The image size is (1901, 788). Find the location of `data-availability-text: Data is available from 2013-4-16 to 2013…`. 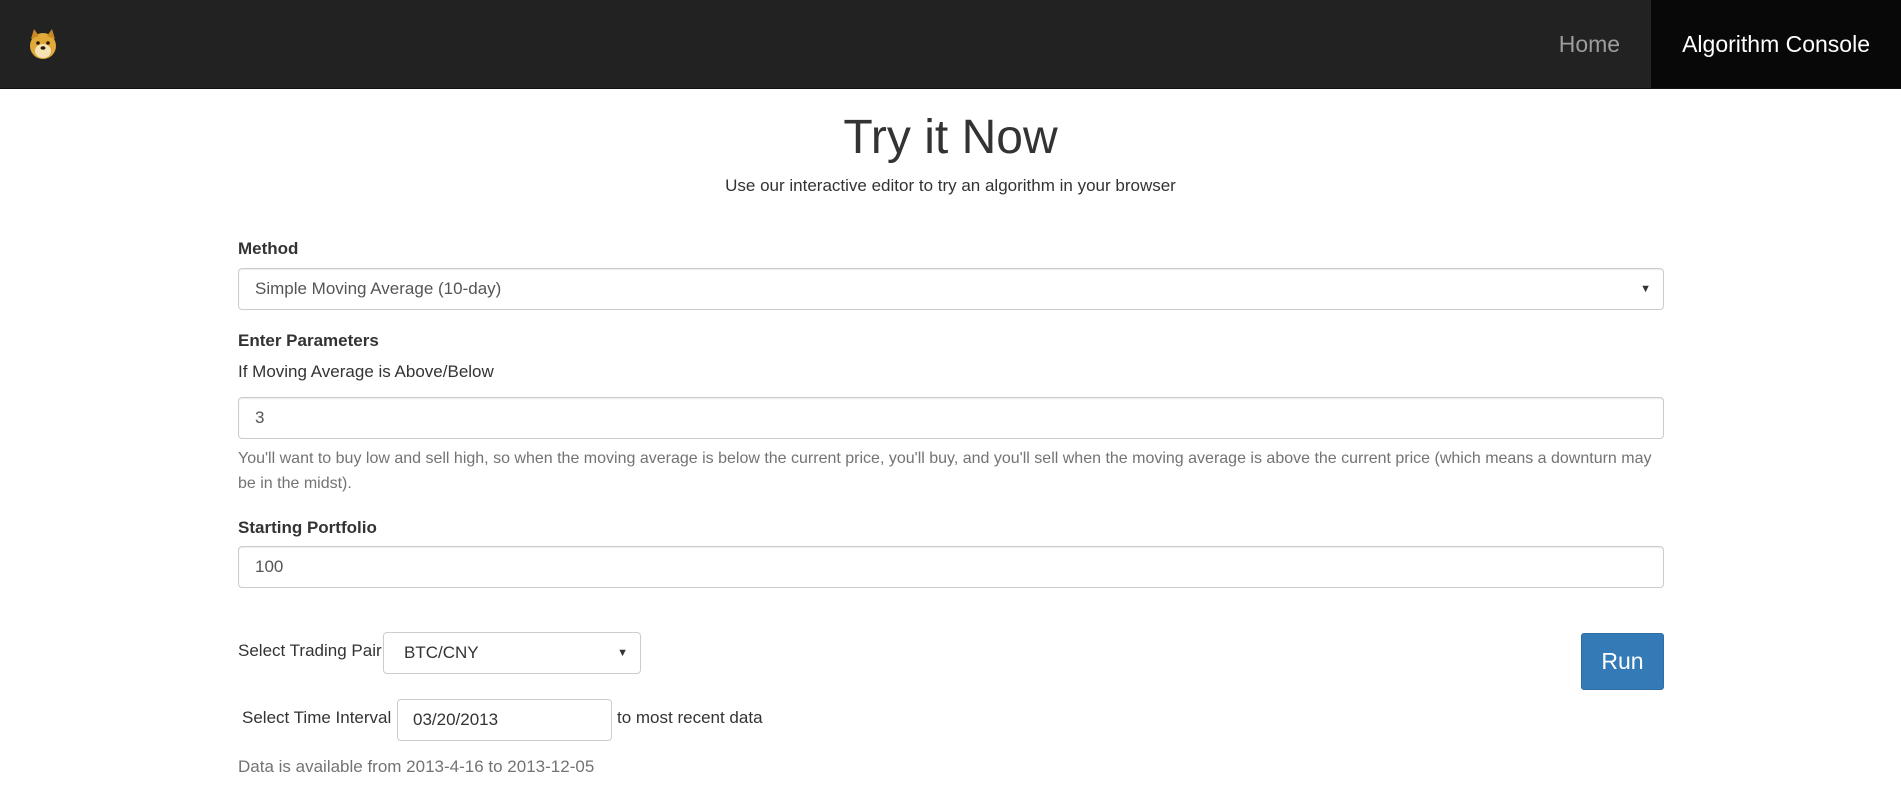

data-availability-text: Data is available from 2013-4-16 to 2013… is located at coordinates (416, 766).